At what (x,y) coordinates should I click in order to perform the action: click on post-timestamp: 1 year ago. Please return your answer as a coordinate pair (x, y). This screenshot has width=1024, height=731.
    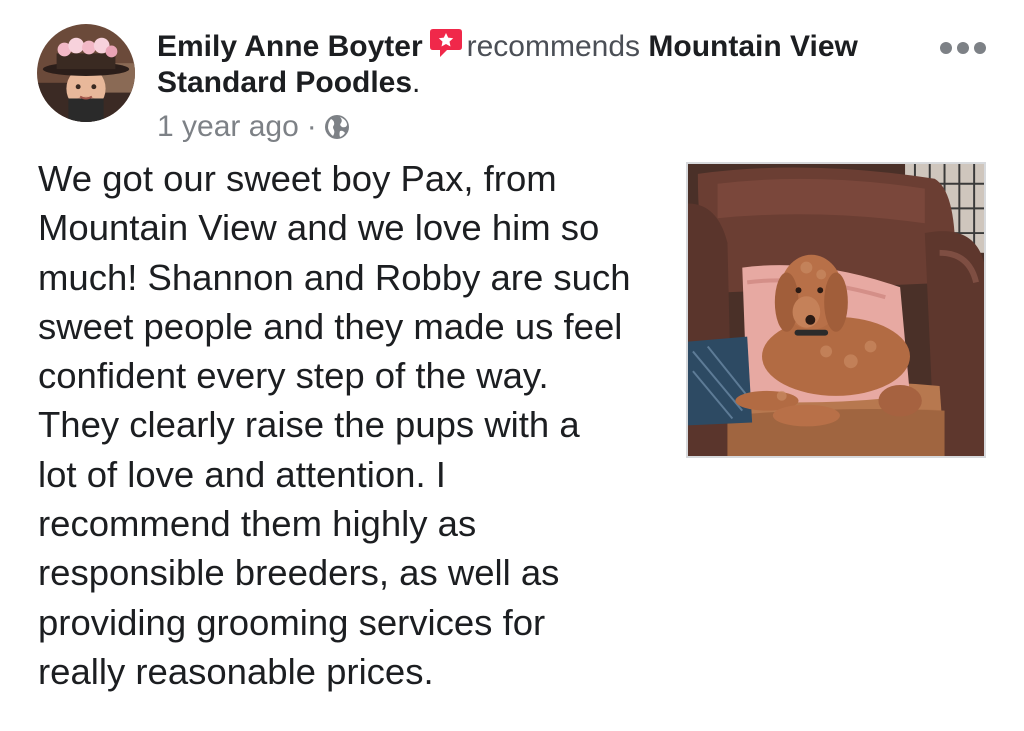
    Looking at the image, I should click on (228, 126).